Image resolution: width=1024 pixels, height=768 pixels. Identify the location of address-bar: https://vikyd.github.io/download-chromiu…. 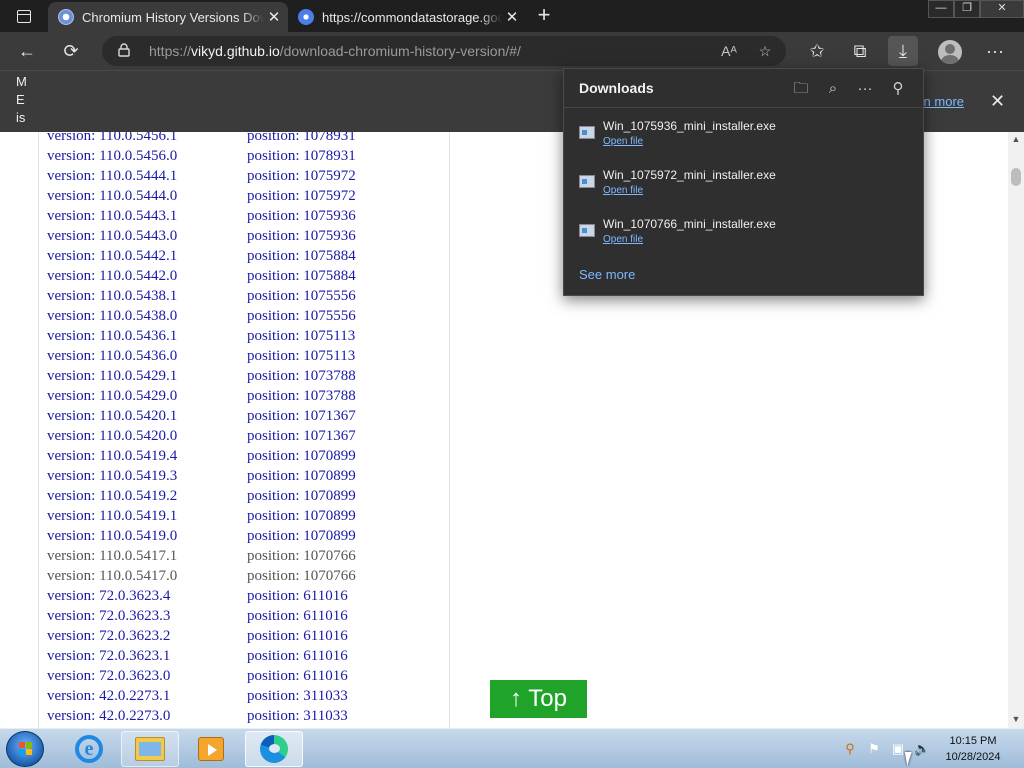
(444, 51).